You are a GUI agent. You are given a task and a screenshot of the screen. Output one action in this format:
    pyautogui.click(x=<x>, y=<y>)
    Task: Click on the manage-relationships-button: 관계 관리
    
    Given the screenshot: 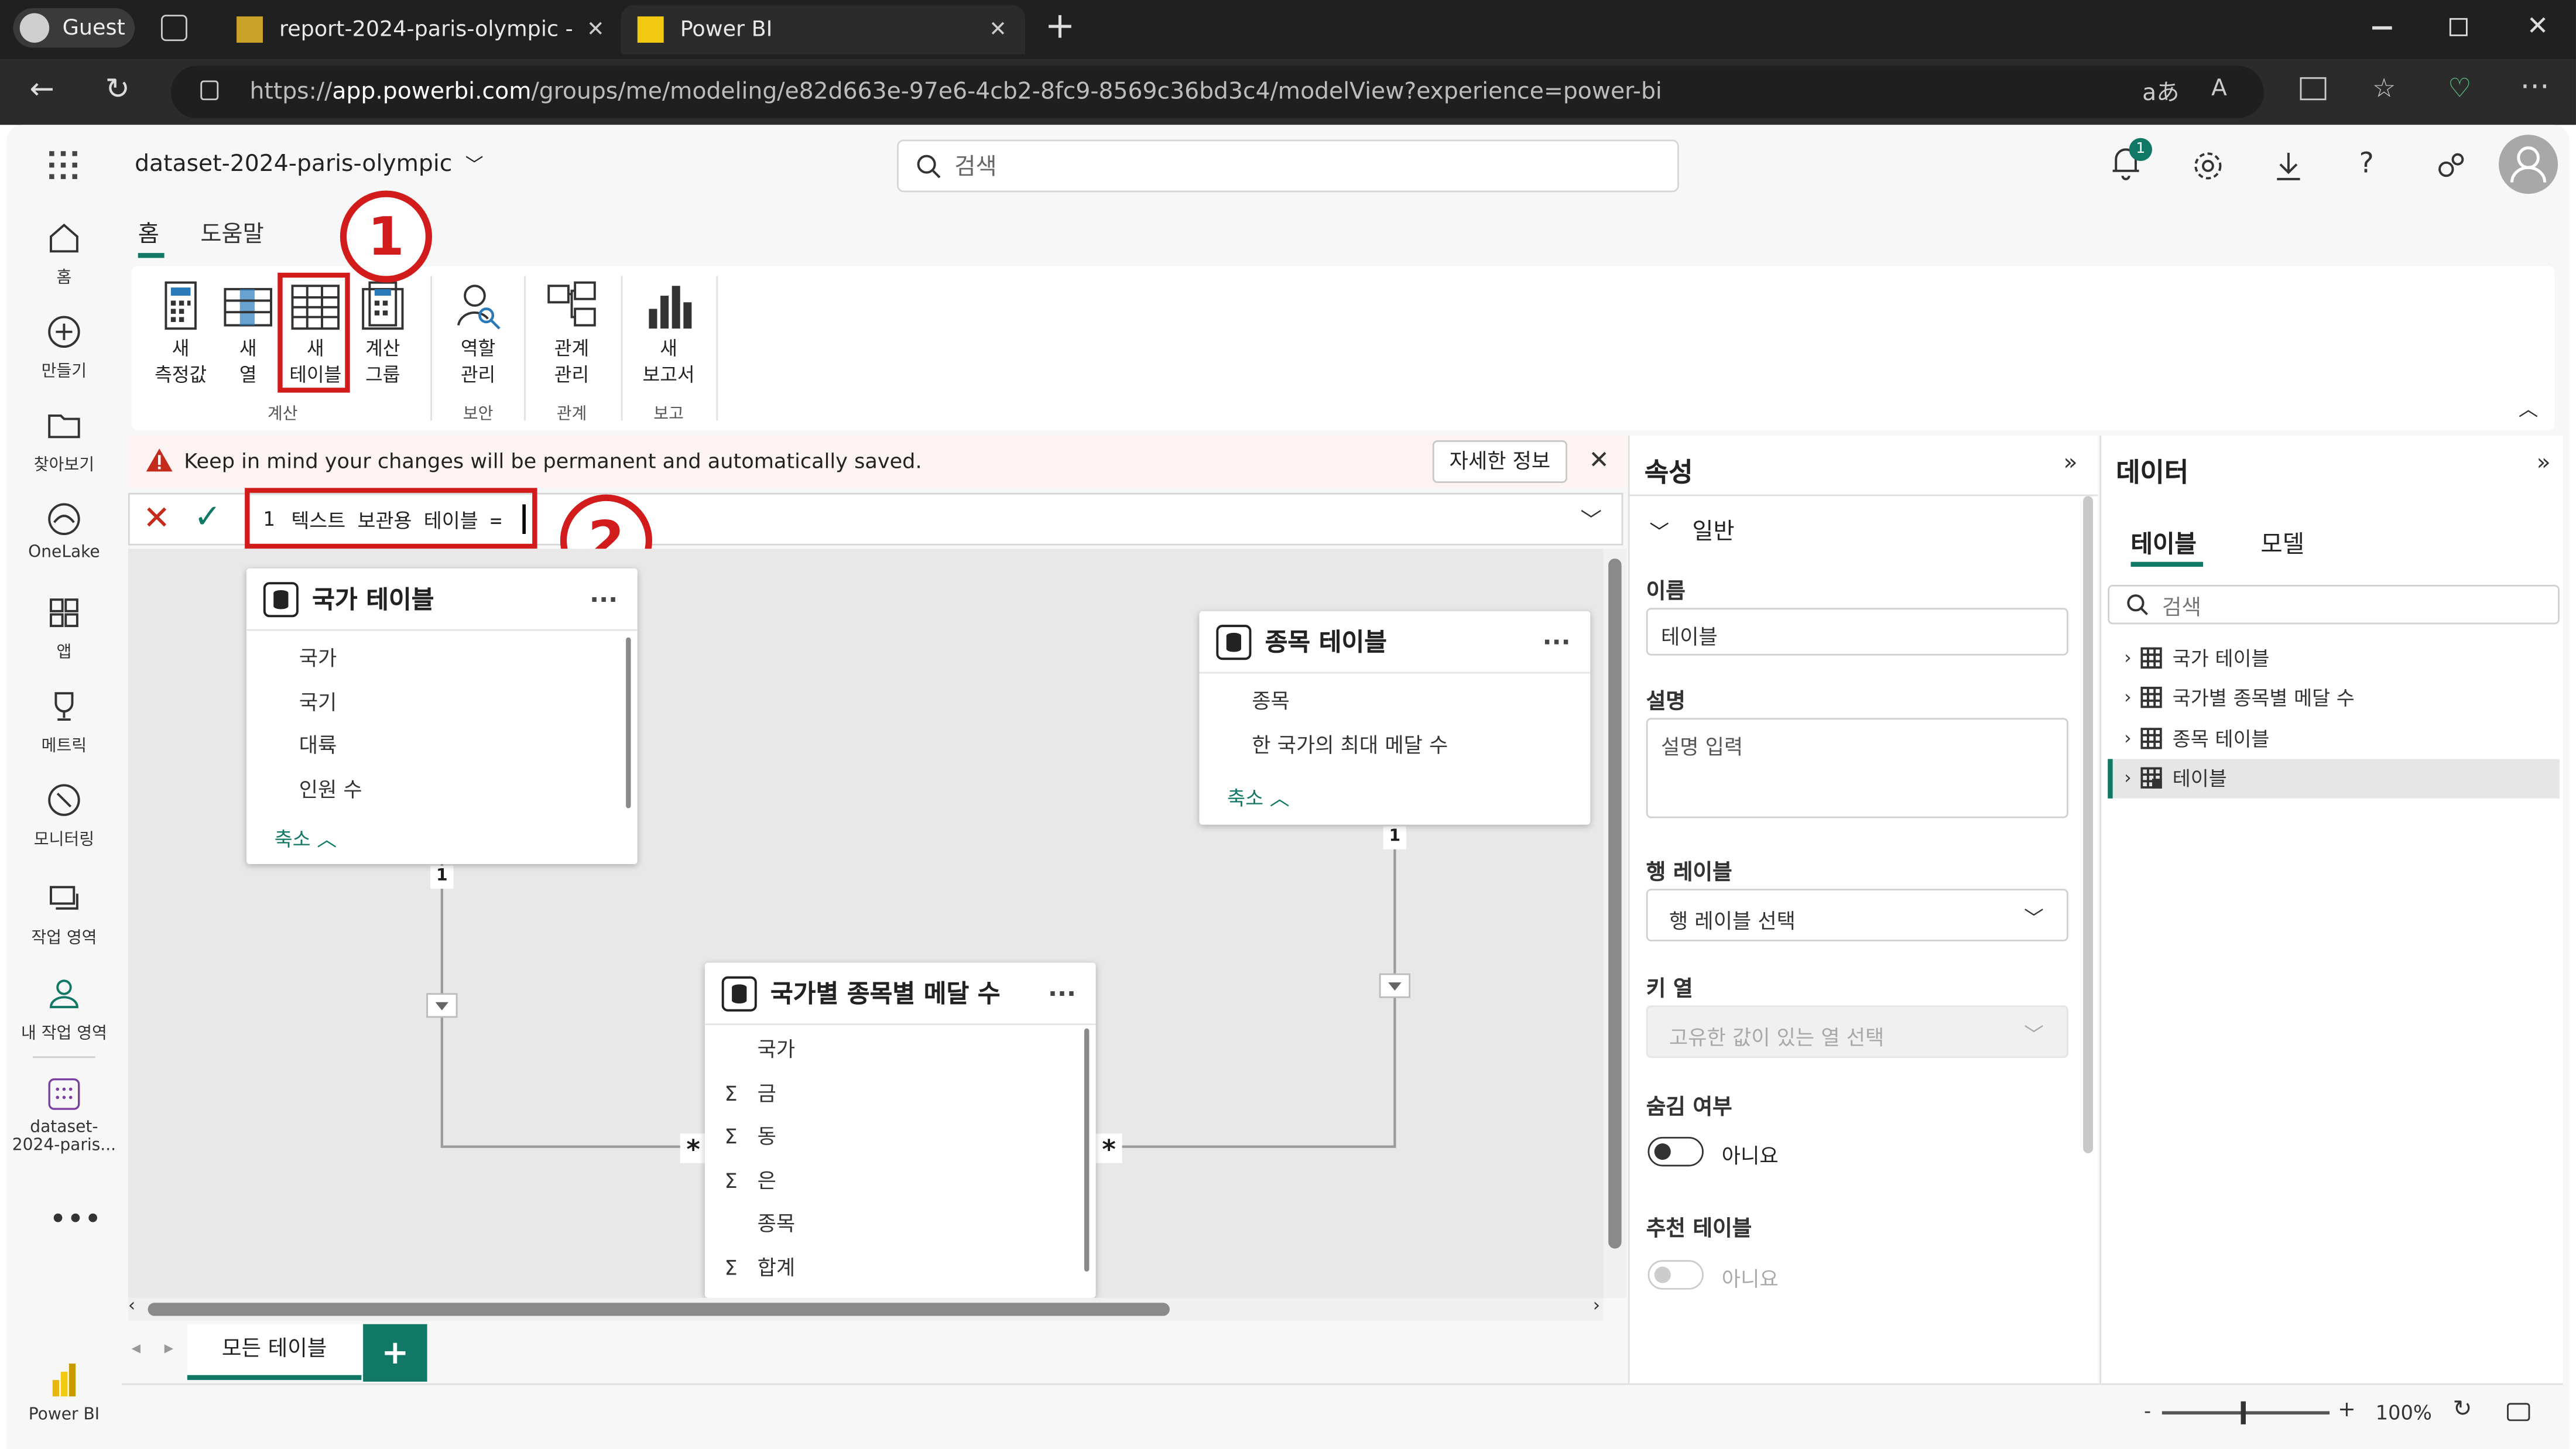 What is the action you would take?
    pyautogui.click(x=572, y=333)
    